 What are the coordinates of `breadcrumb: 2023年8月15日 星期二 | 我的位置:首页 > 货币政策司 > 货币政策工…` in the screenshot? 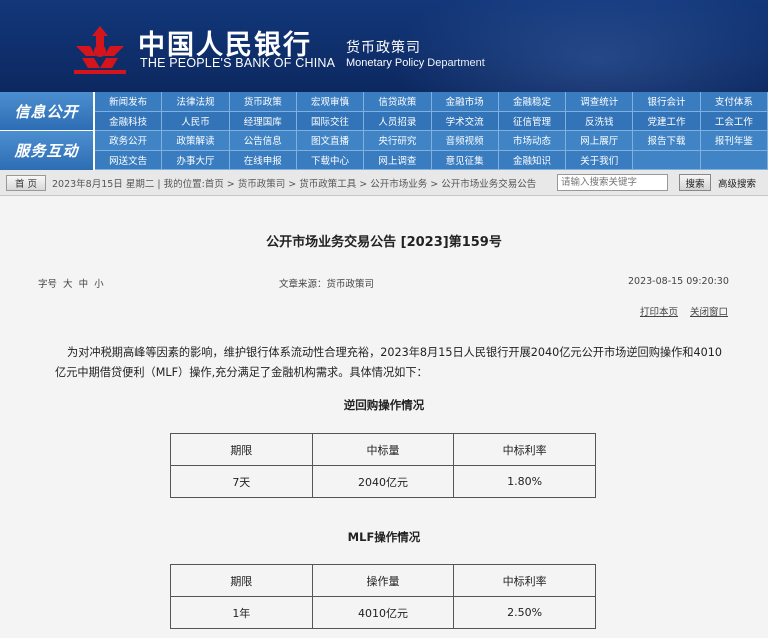 It's located at (294, 184).